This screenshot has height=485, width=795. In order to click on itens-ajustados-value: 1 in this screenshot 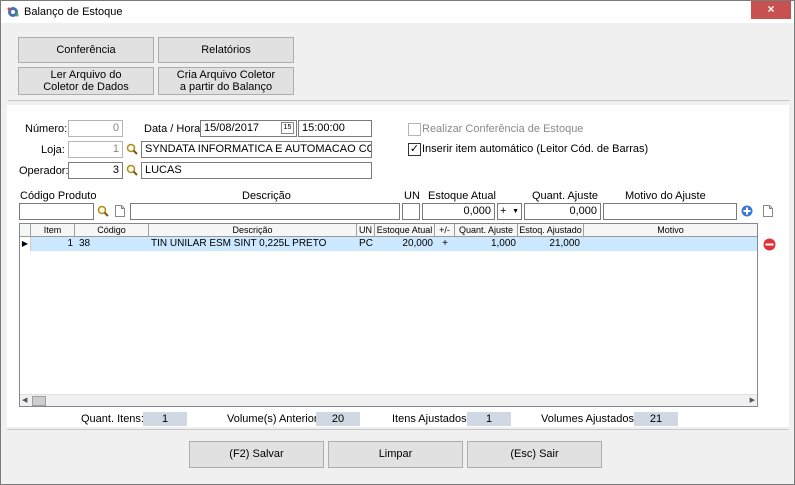, I will do `click(489, 419)`.